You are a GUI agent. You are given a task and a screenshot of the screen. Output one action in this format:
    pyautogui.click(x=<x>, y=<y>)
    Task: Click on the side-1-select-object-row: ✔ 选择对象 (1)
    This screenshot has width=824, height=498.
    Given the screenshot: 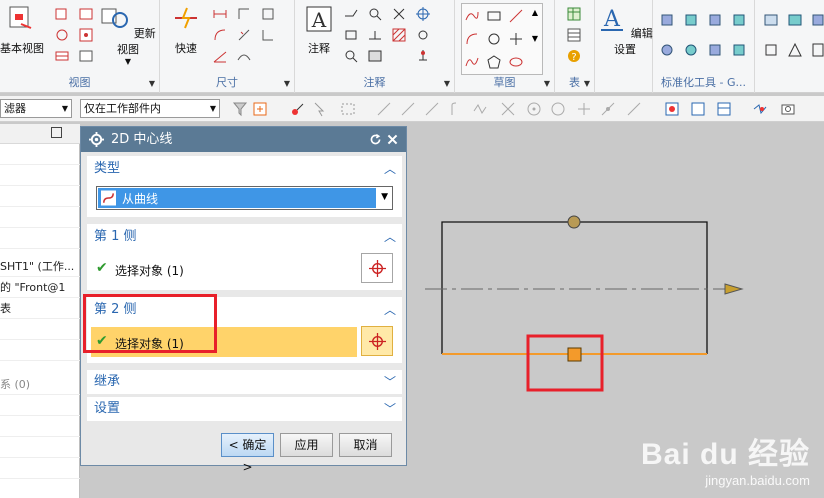 What is the action you would take?
    pyautogui.click(x=222, y=269)
    